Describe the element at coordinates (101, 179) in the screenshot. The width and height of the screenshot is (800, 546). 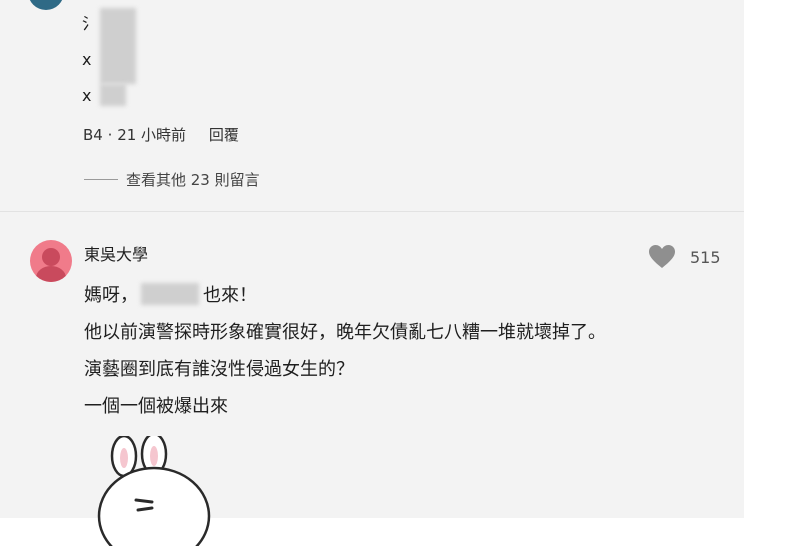
I see `divider-dash` at that location.